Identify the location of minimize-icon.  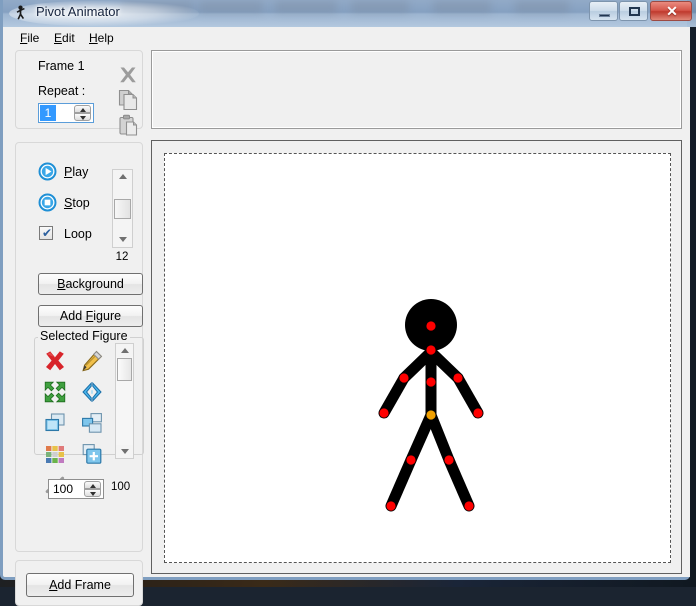
(604, 15).